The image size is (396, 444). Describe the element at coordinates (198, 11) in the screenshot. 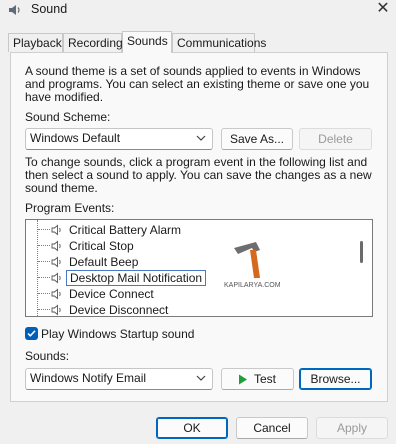

I see `title-bar: Sound ✕` at that location.